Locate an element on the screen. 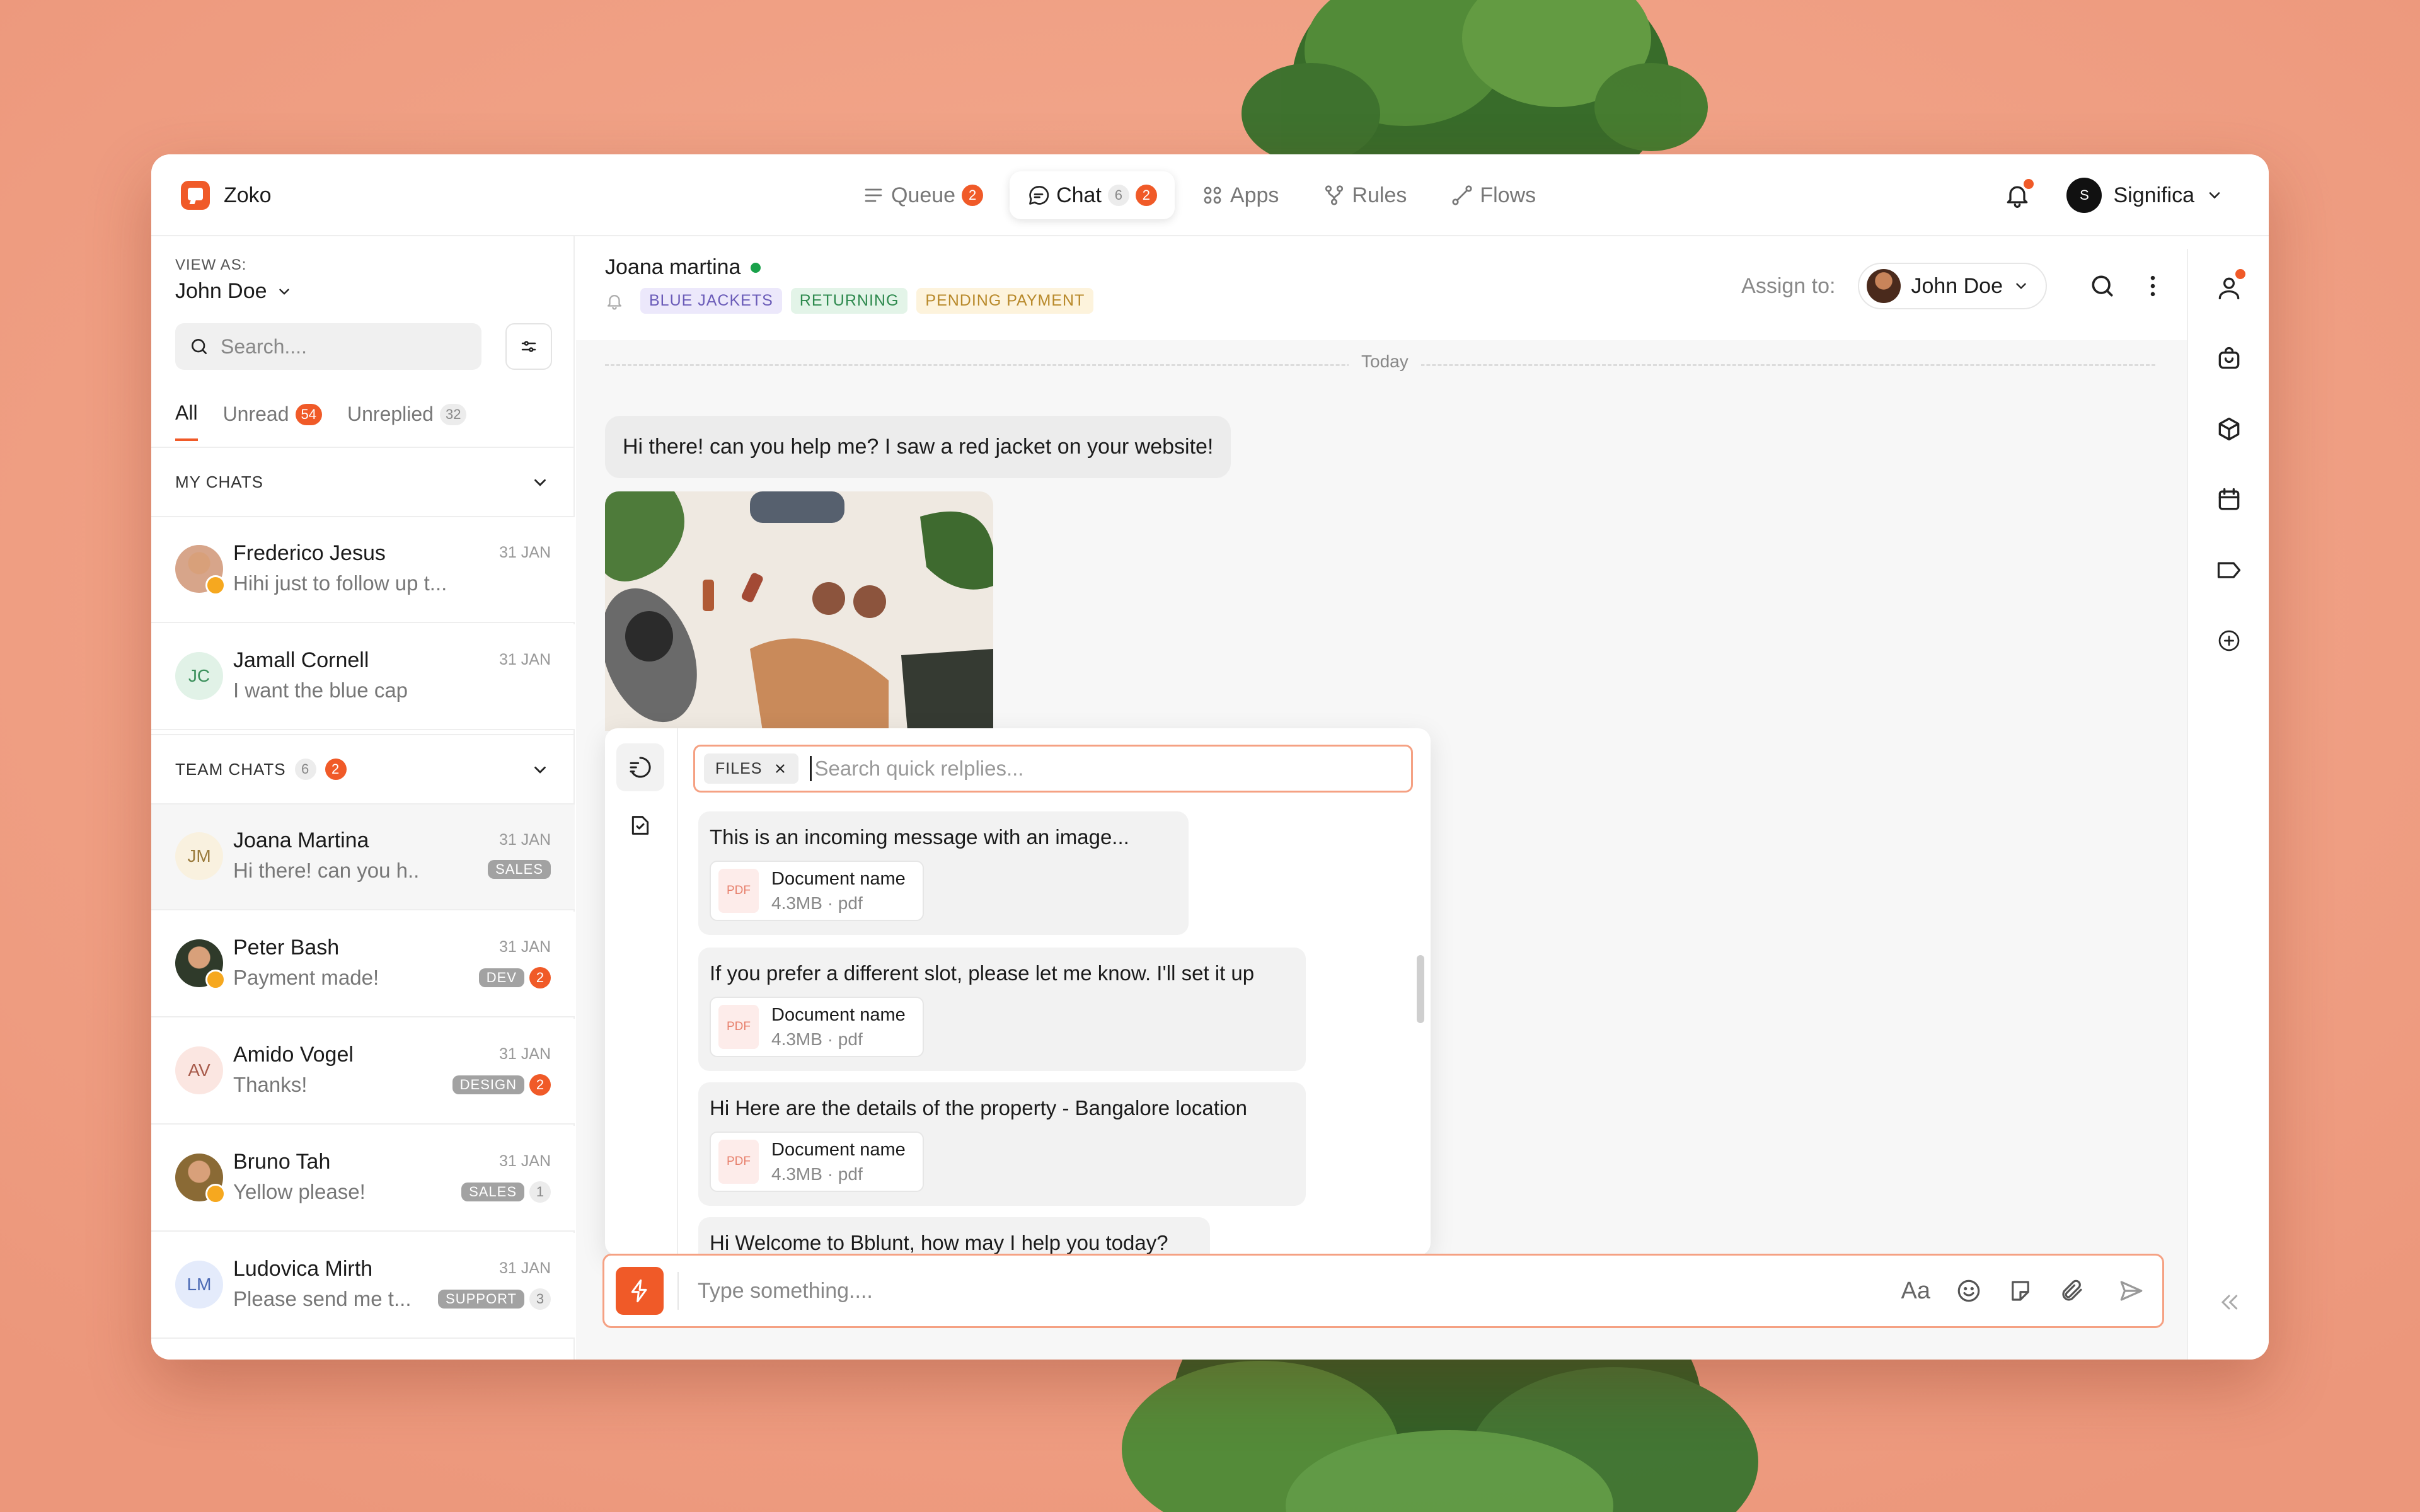 The width and height of the screenshot is (2420, 1512). shopping-bag-icon is located at coordinates (2229, 357).